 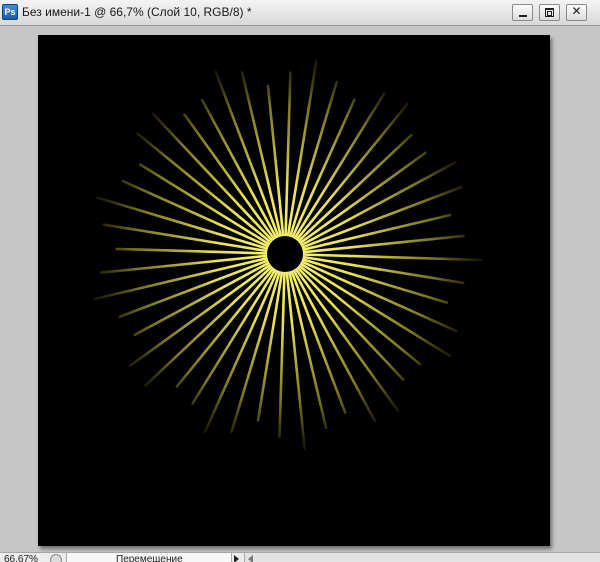 I want to click on scroll-left-icon, so click(x=250, y=558).